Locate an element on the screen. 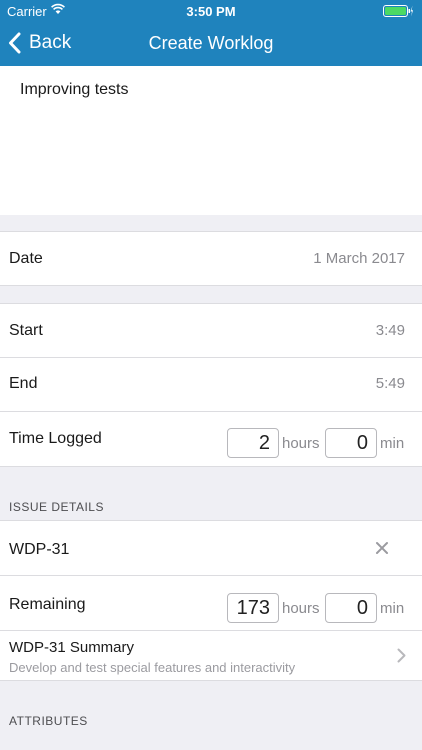 This screenshot has width=422, height=750. remaining-label: Remaining is located at coordinates (47, 604).